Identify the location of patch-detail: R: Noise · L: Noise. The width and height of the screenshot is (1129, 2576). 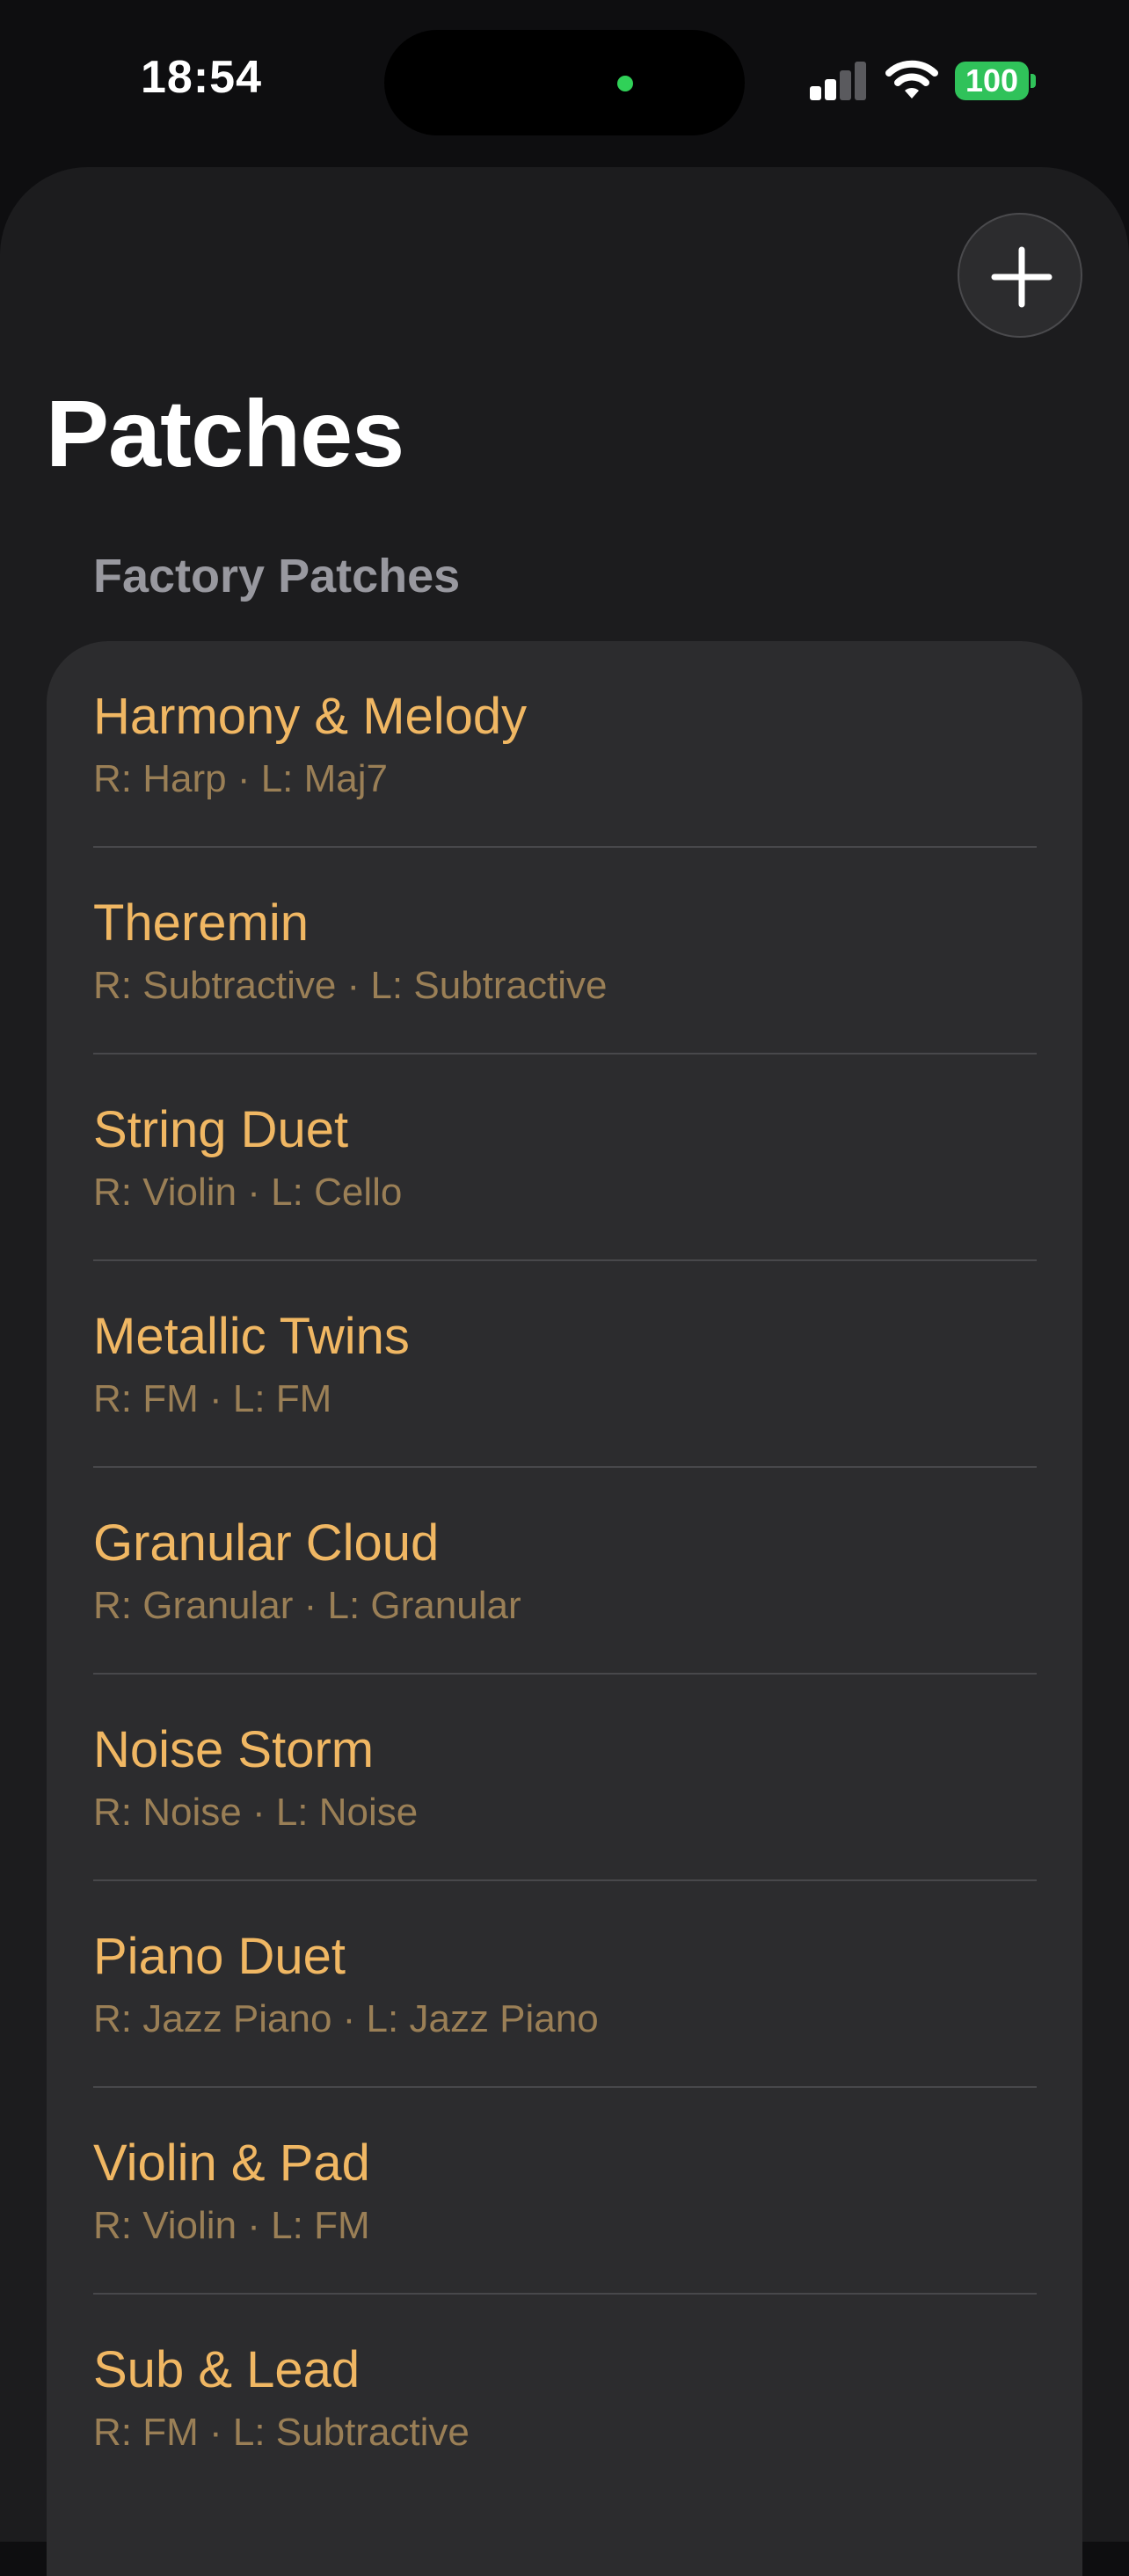
(256, 1813).